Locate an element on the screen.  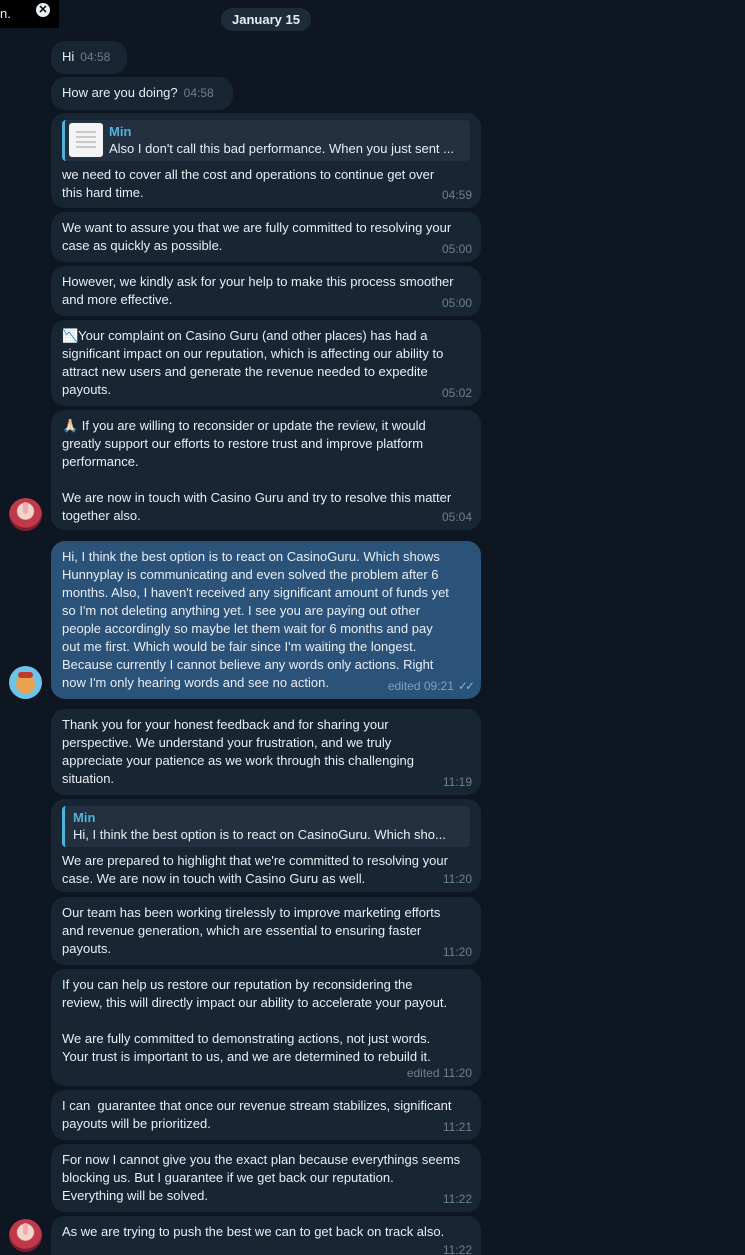
message-time: 11:19 is located at coordinates (457, 782).